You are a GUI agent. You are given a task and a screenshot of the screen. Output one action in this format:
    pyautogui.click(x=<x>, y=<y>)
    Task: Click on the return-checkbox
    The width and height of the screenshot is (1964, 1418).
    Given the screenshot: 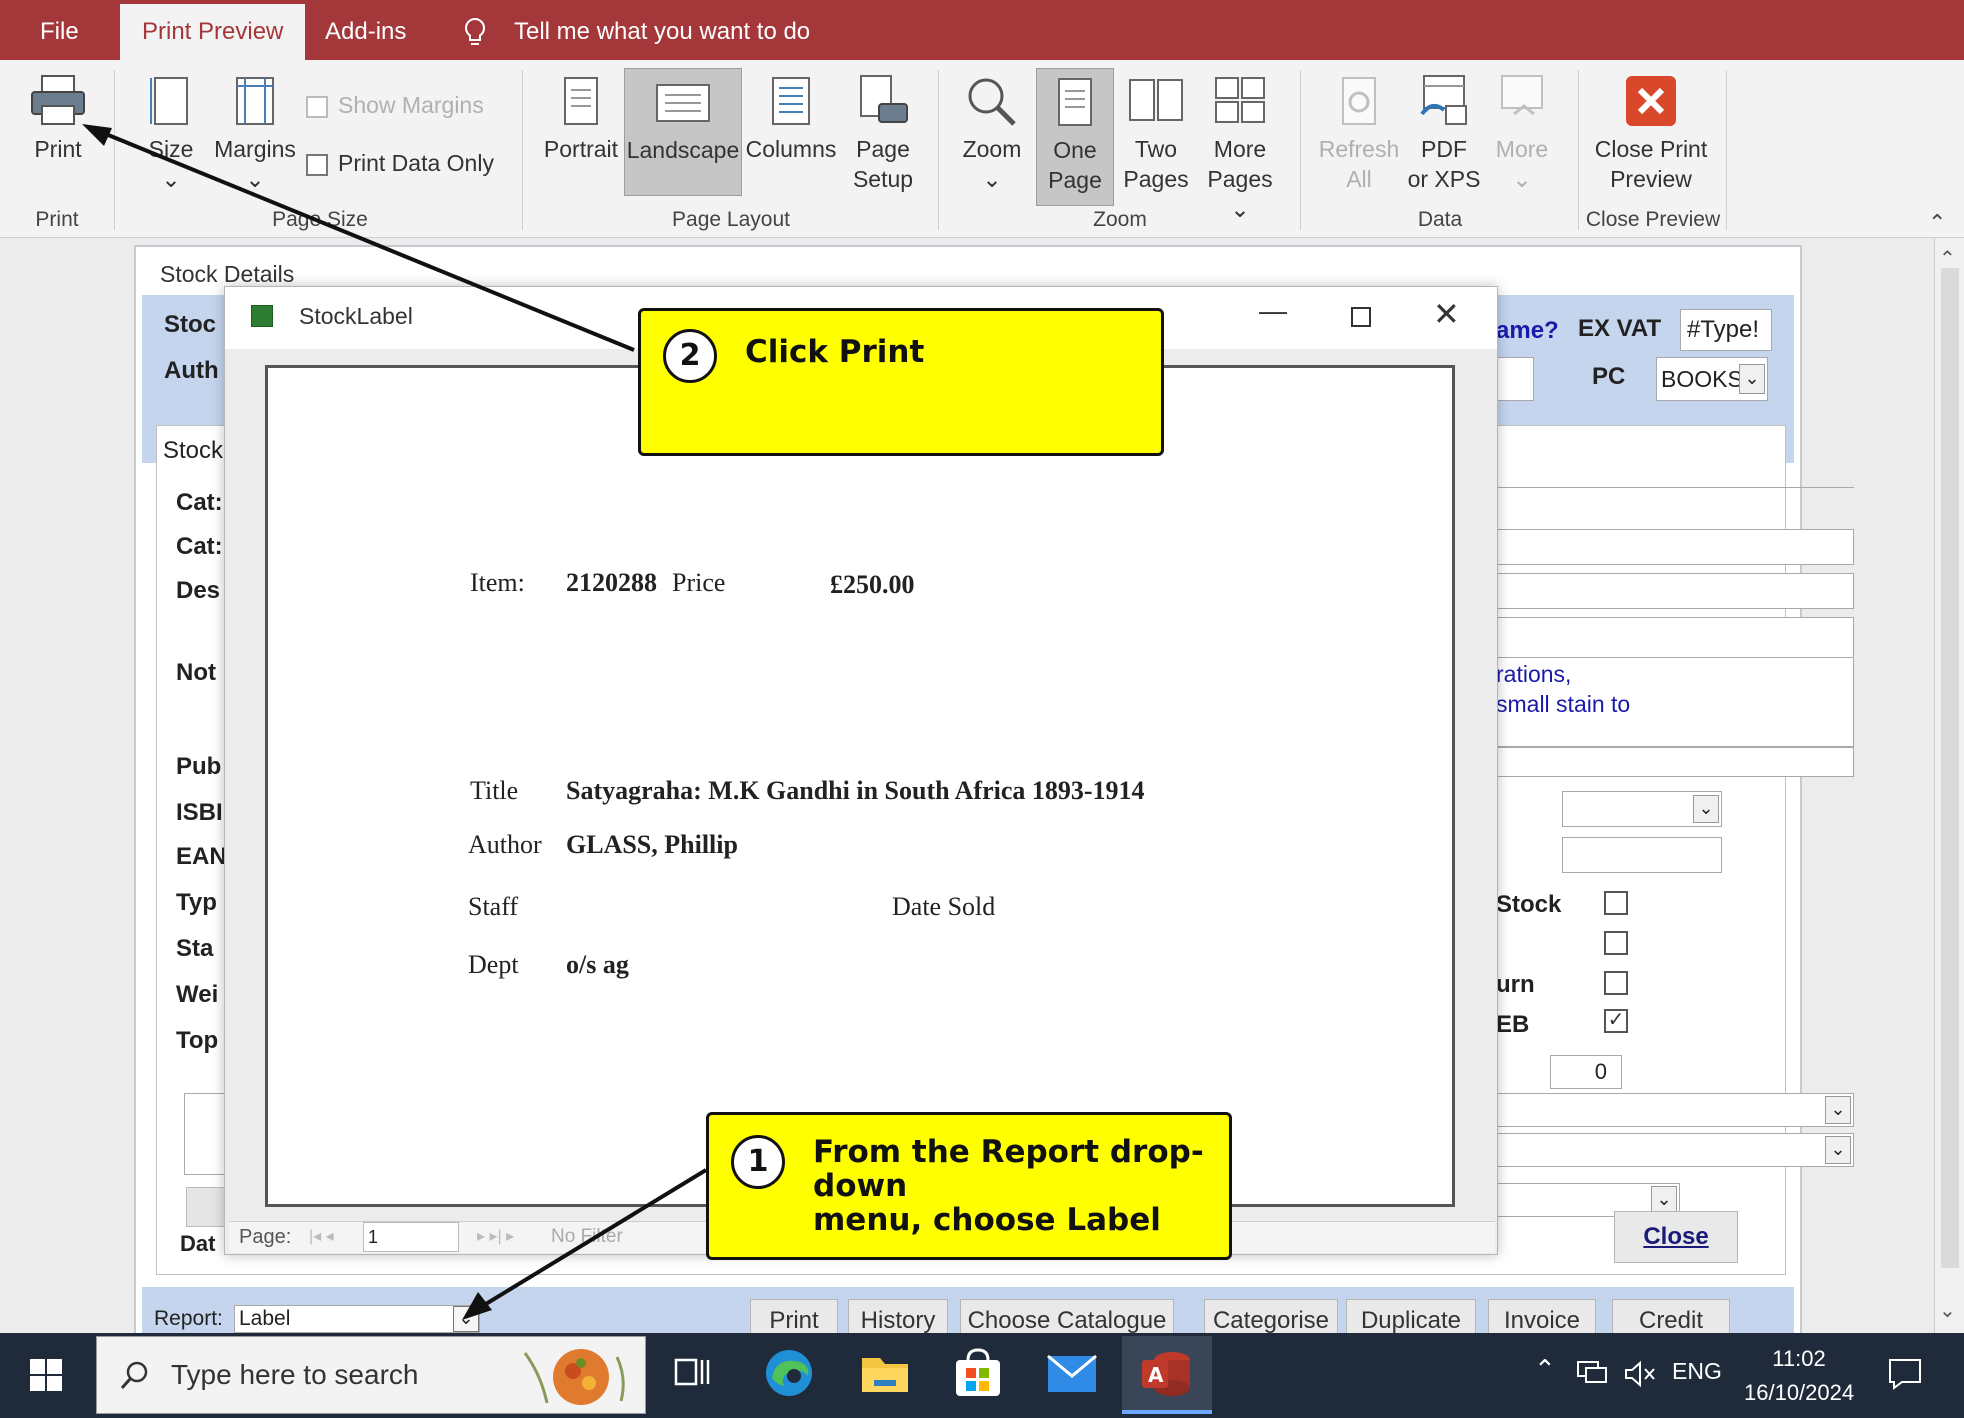 What is the action you would take?
    pyautogui.click(x=1616, y=983)
    